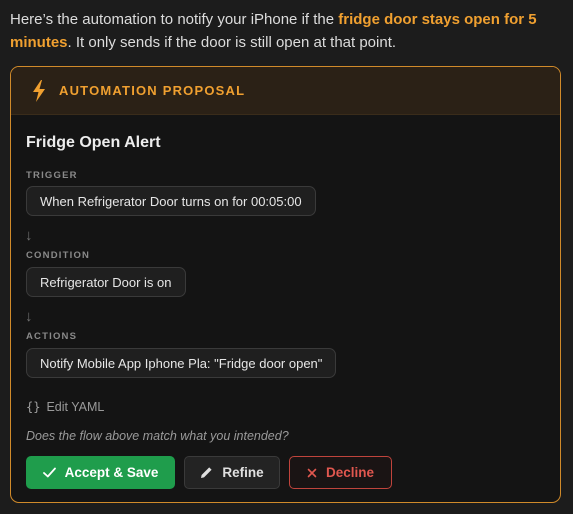 The width and height of the screenshot is (573, 514). What do you see at coordinates (93, 142) in the screenshot?
I see `automation-title: Fridge Open Alert` at bounding box center [93, 142].